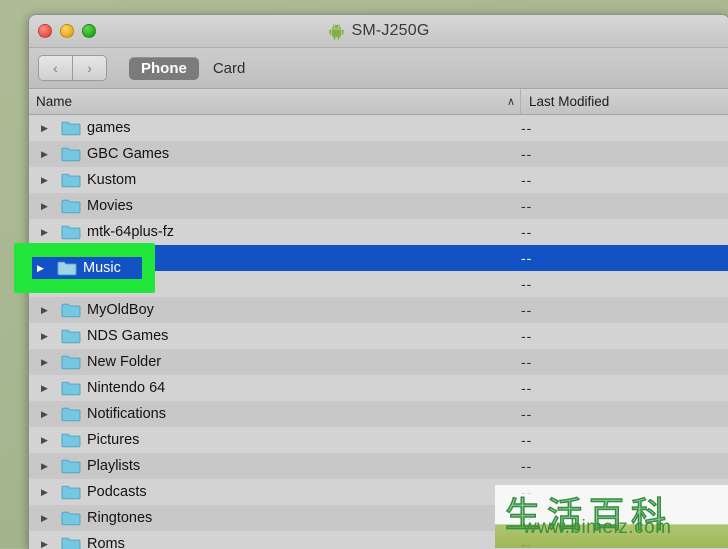  What do you see at coordinates (378, 388) in the screenshot?
I see `table-row: ▶ Nintendo 64 --` at bounding box center [378, 388].